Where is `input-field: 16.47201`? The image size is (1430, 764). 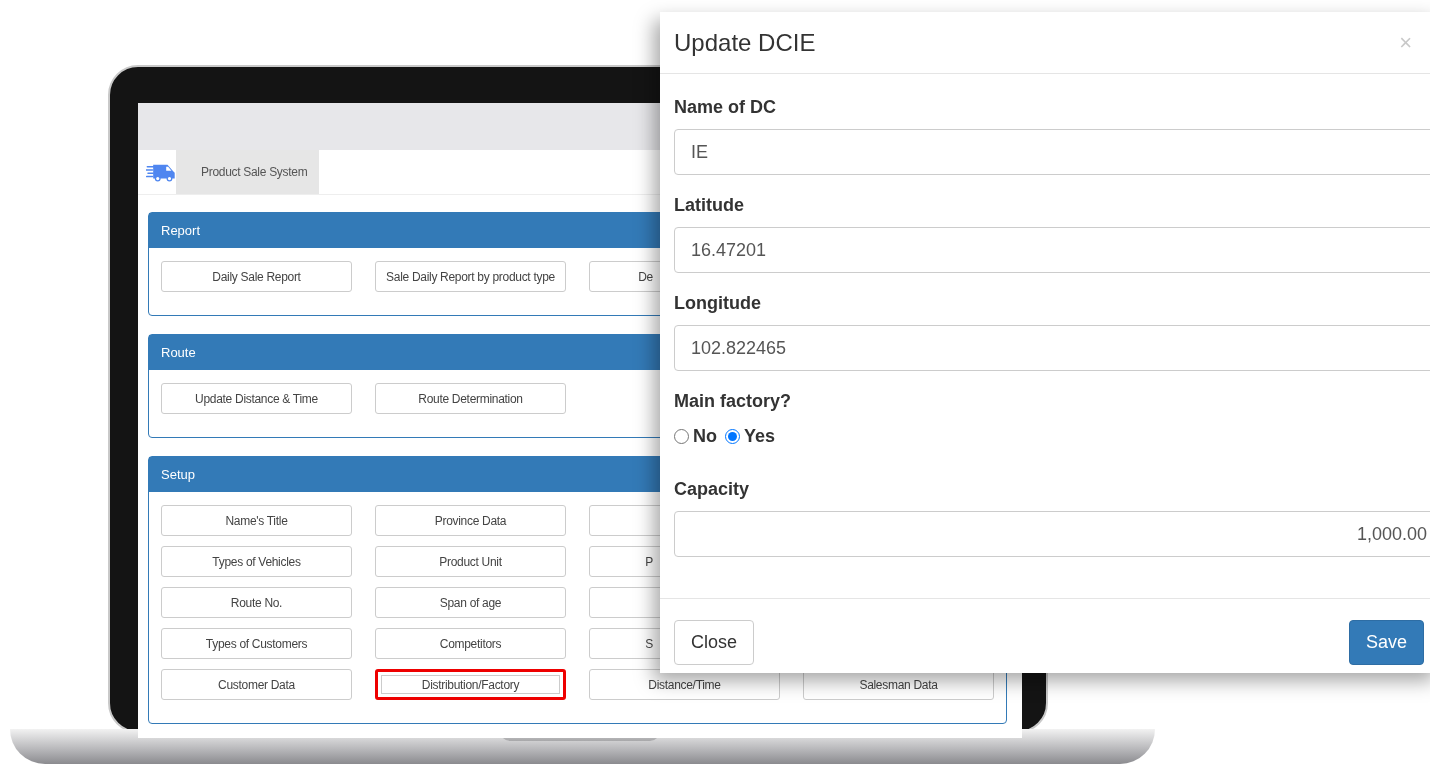
input-field: 16.47201 is located at coordinates (1052, 250).